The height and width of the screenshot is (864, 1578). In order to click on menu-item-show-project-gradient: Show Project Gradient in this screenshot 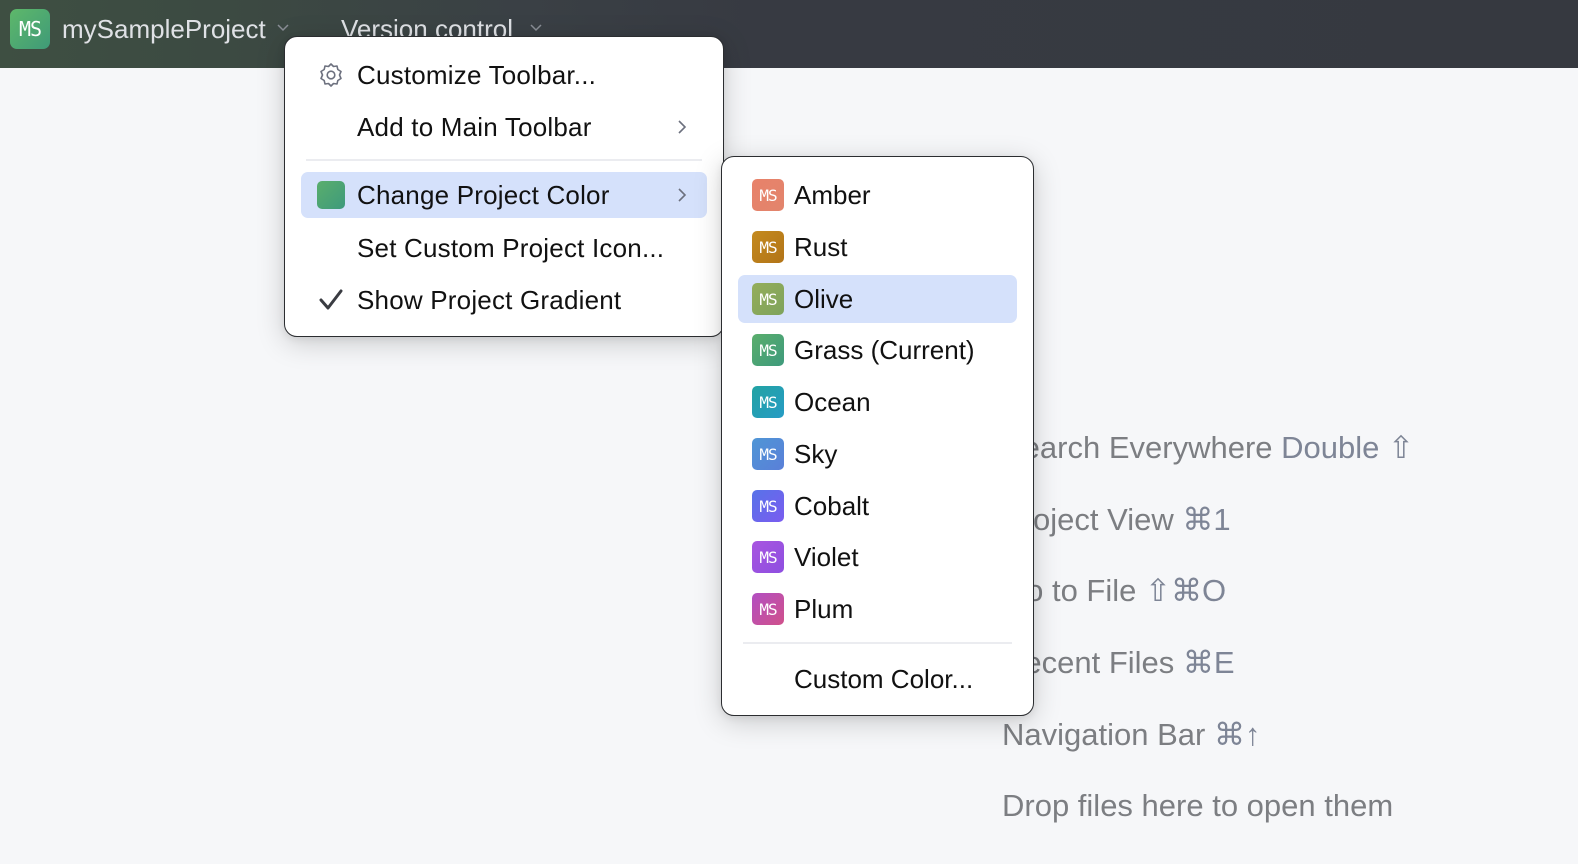, I will do `click(504, 300)`.